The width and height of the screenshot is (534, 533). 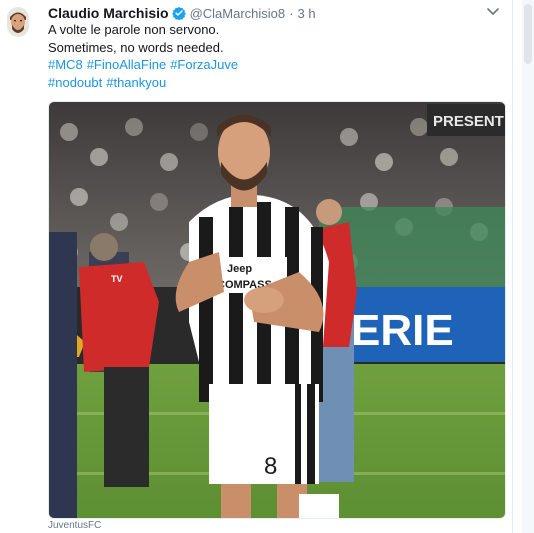 I want to click on shirt-sponsor: Jeep, so click(x=239, y=269).